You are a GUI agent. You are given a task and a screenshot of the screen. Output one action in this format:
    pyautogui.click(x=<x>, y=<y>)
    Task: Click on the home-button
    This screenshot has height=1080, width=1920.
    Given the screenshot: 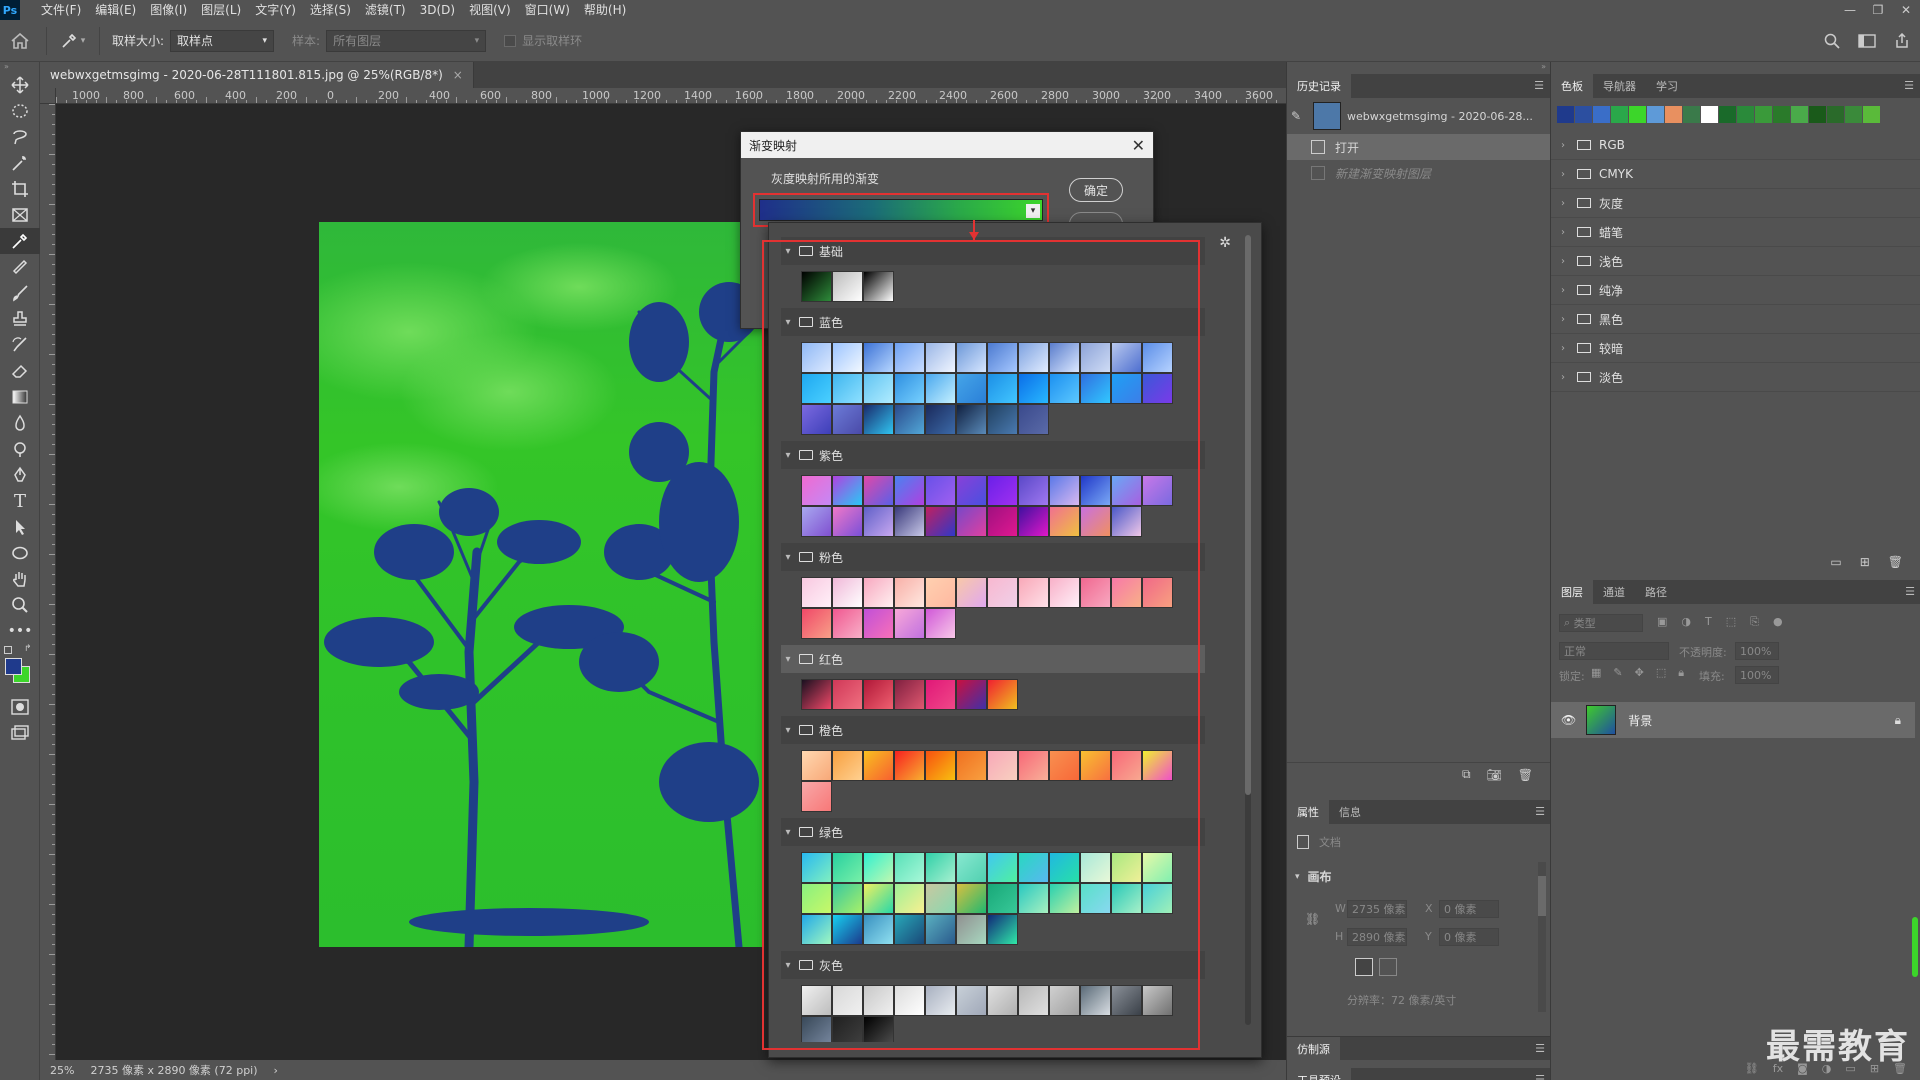 What is the action you would take?
    pyautogui.click(x=20, y=41)
    